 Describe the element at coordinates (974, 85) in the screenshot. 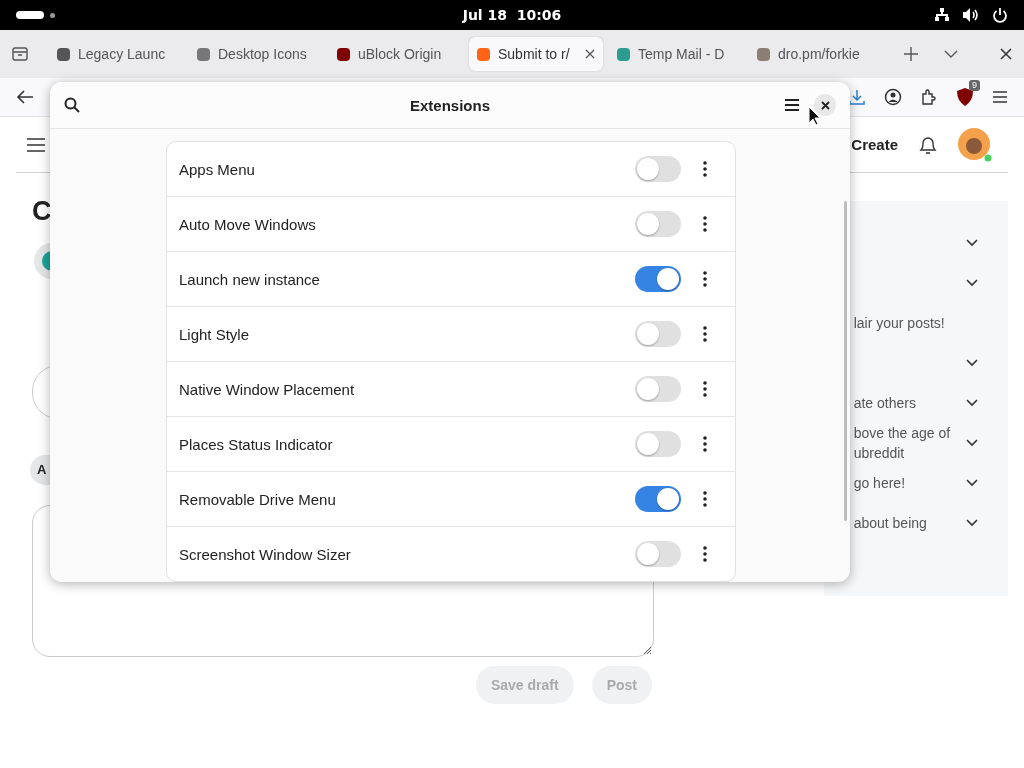

I see `notification-badge: 9` at that location.